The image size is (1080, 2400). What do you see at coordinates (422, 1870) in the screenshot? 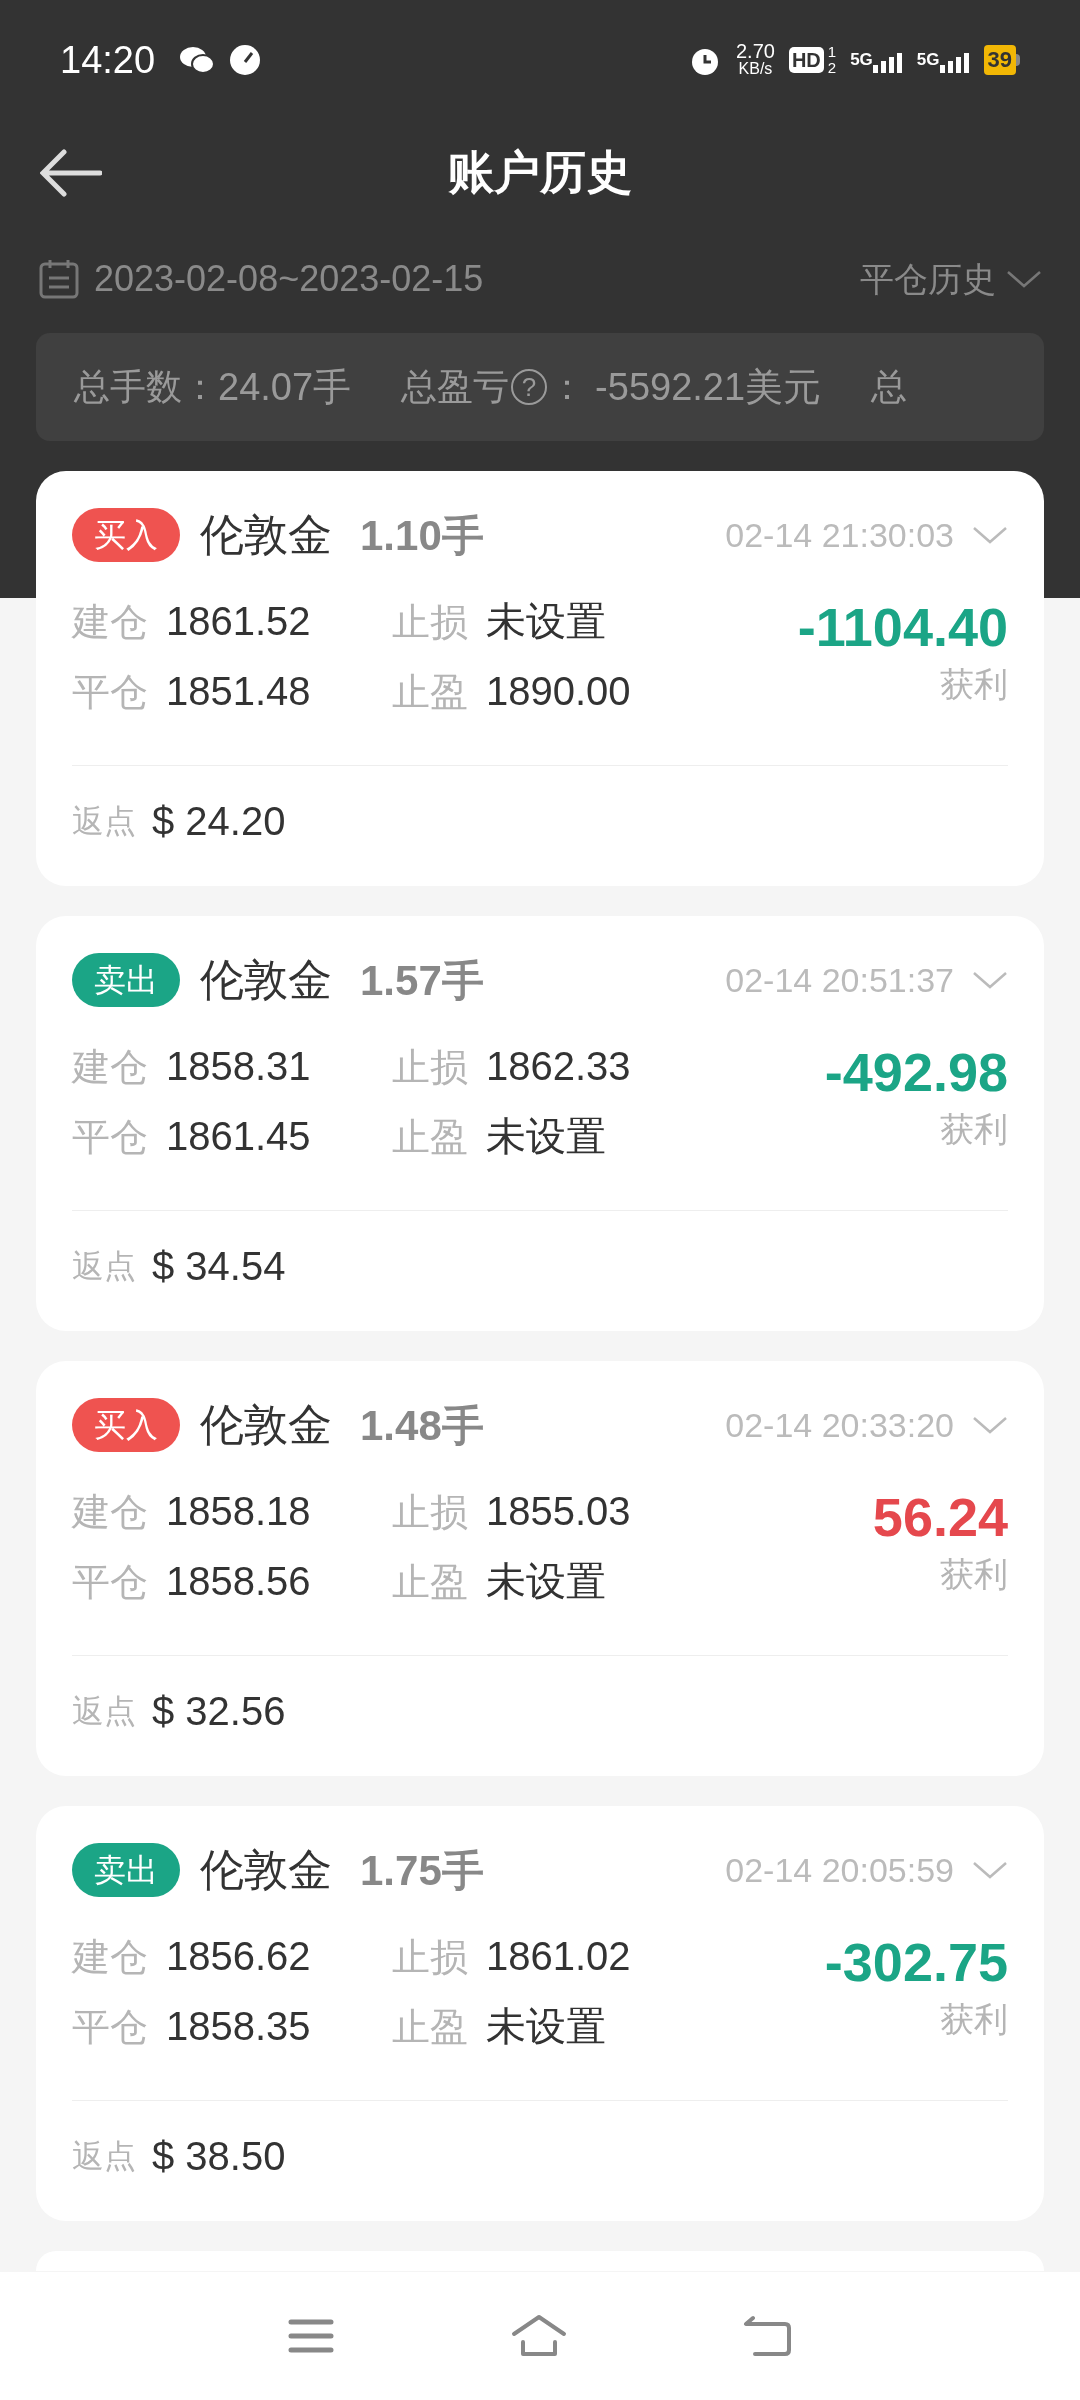
I see `lot-size: 1.75手` at bounding box center [422, 1870].